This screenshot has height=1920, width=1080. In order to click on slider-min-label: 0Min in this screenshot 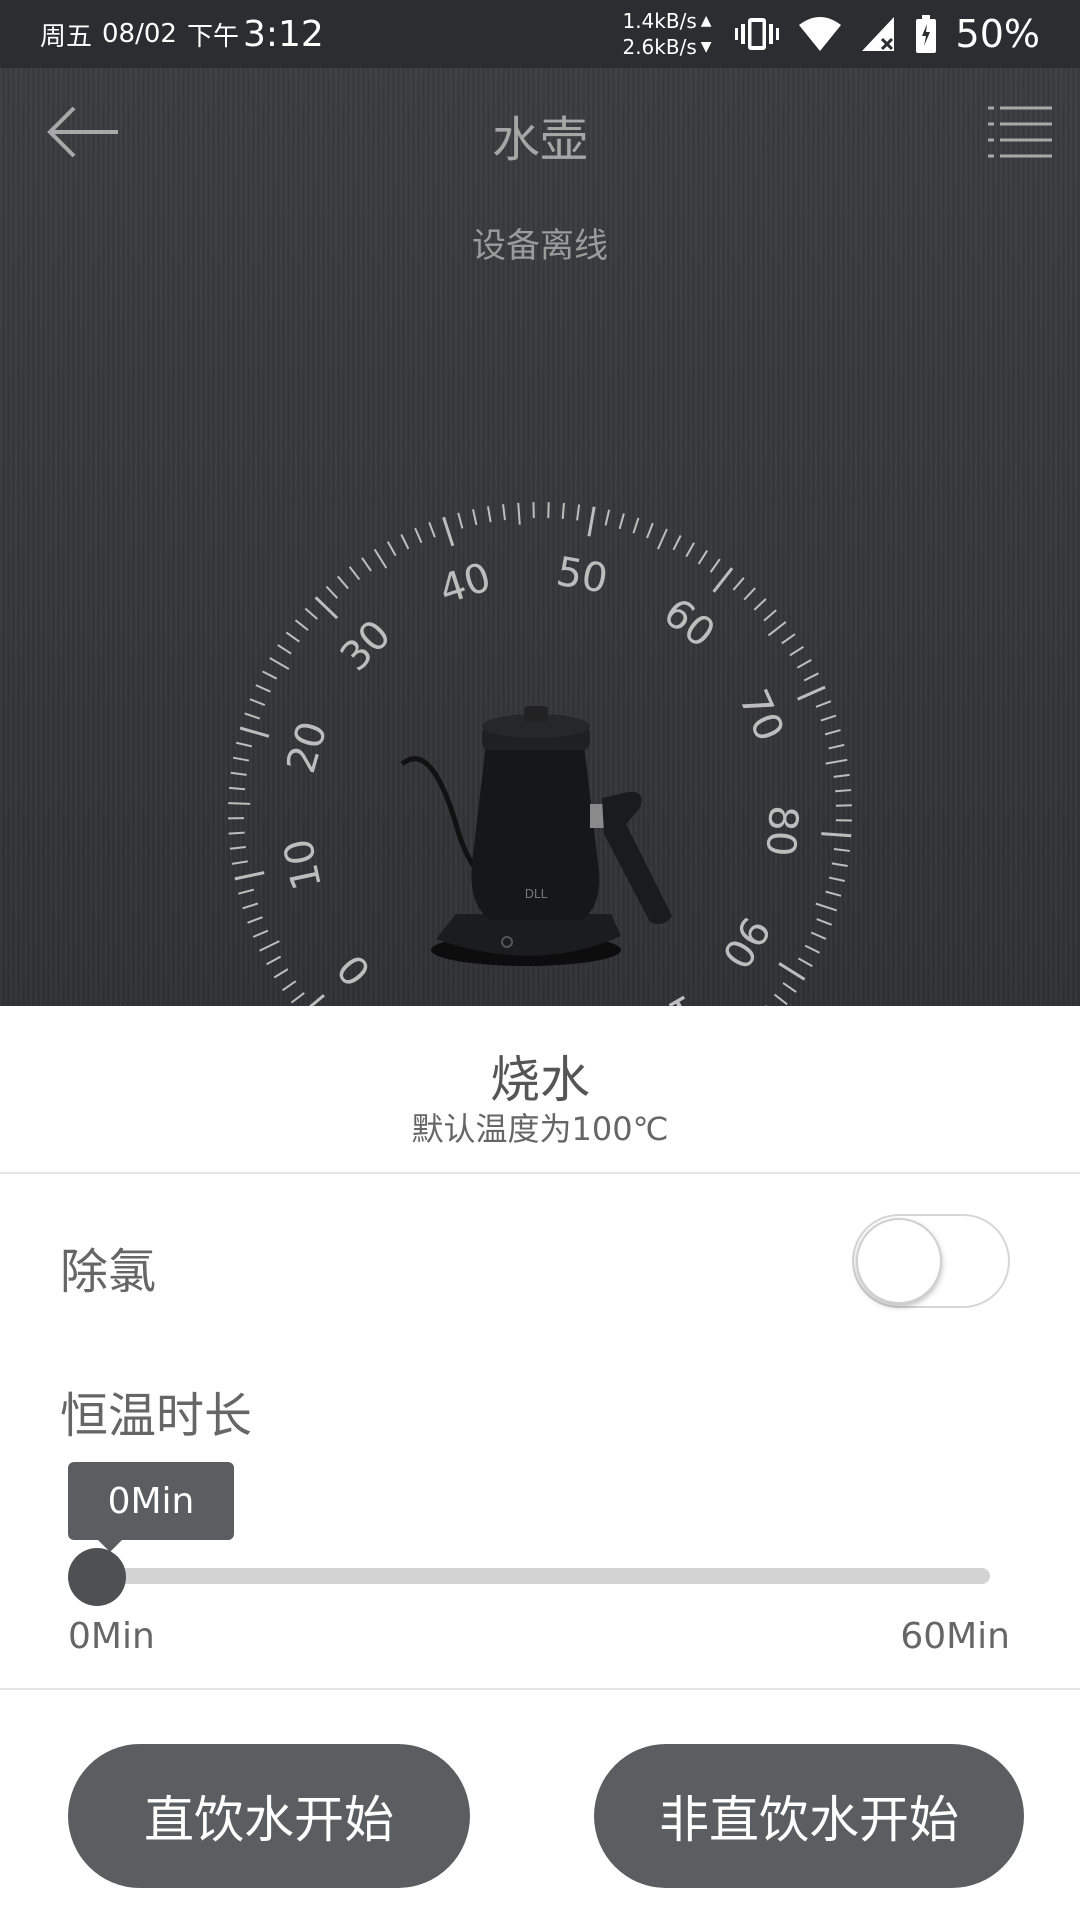, I will do `click(111, 1636)`.